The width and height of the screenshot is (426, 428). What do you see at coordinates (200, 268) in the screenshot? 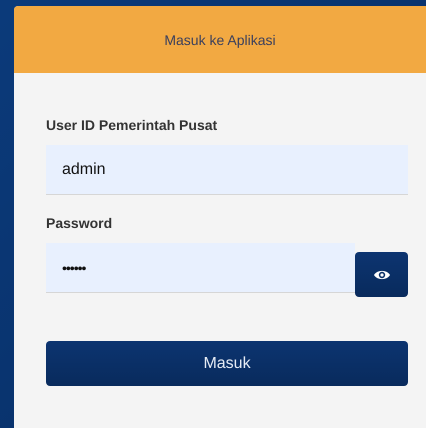
I see `password-field: ••••••` at bounding box center [200, 268].